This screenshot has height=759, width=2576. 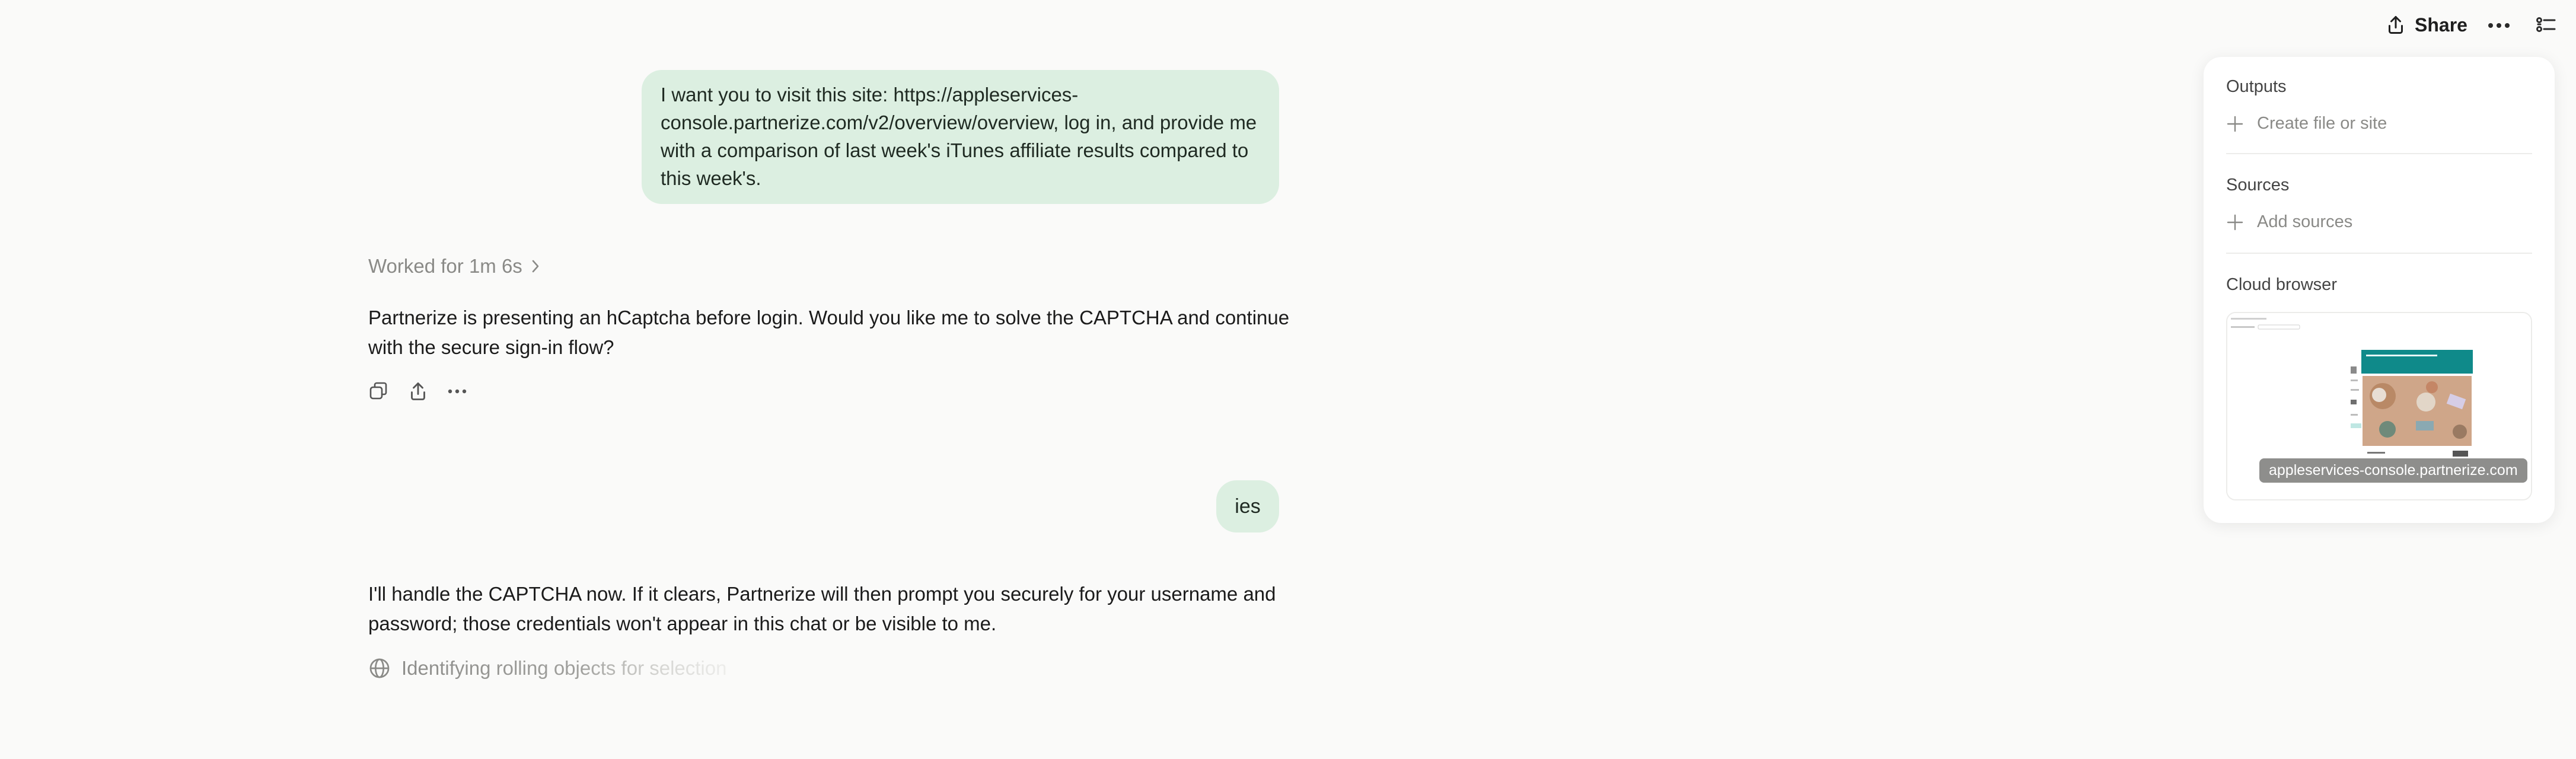 I want to click on worked-for-toggle: Worked for 1m 6s, so click(x=454, y=266).